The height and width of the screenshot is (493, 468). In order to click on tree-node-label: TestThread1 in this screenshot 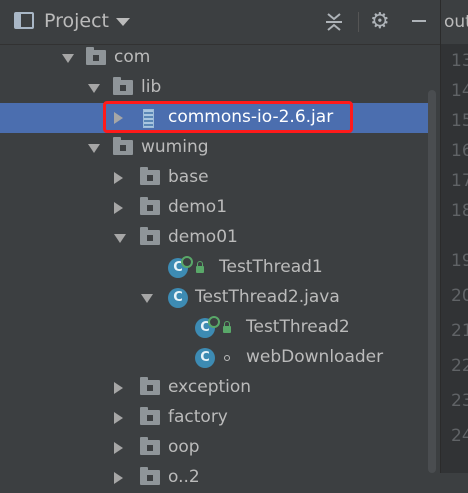, I will do `click(271, 267)`.